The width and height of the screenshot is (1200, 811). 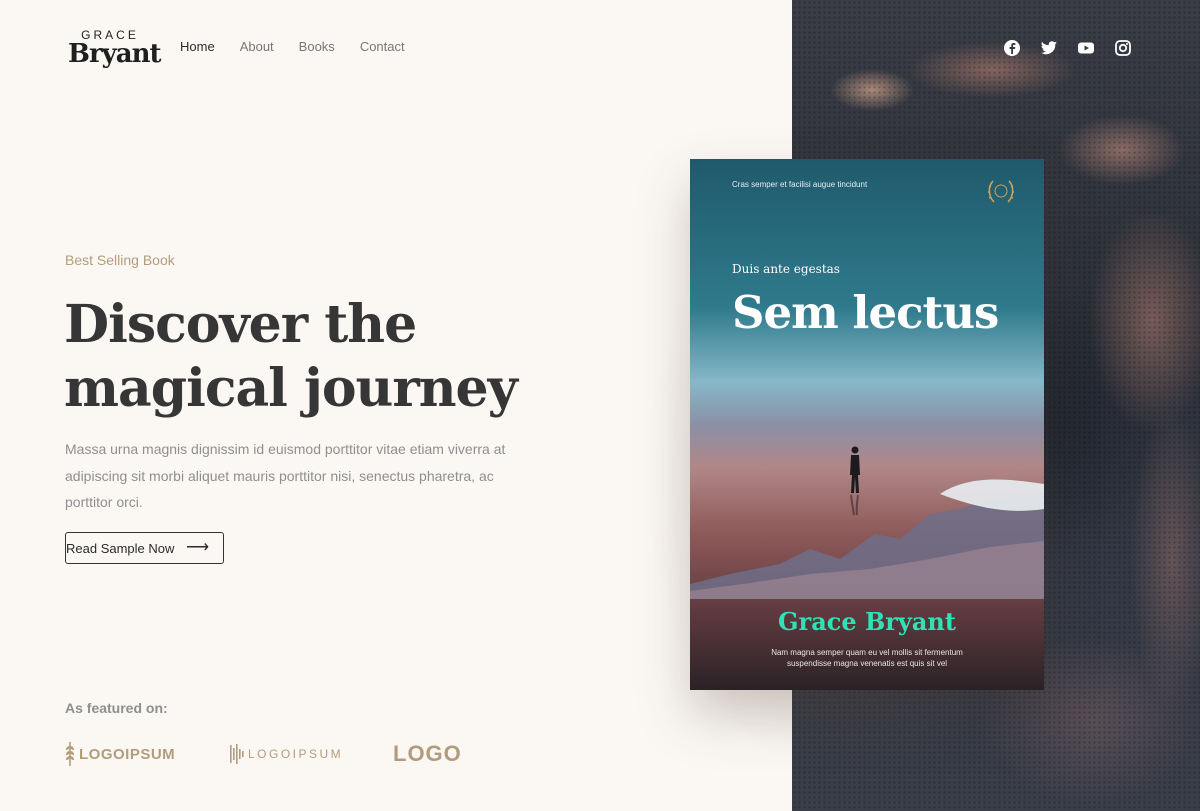 I want to click on featured-logo-3-text: LOGO, so click(x=427, y=753).